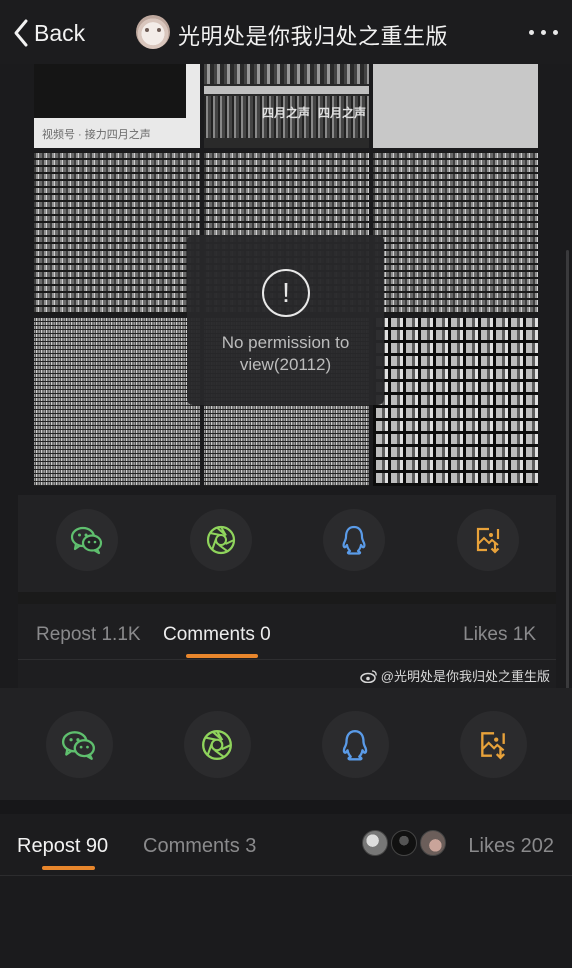 This screenshot has height=968, width=572. What do you see at coordinates (465, 676) in the screenshot?
I see `watermark-text: @光明处是你我归处之重生版` at bounding box center [465, 676].